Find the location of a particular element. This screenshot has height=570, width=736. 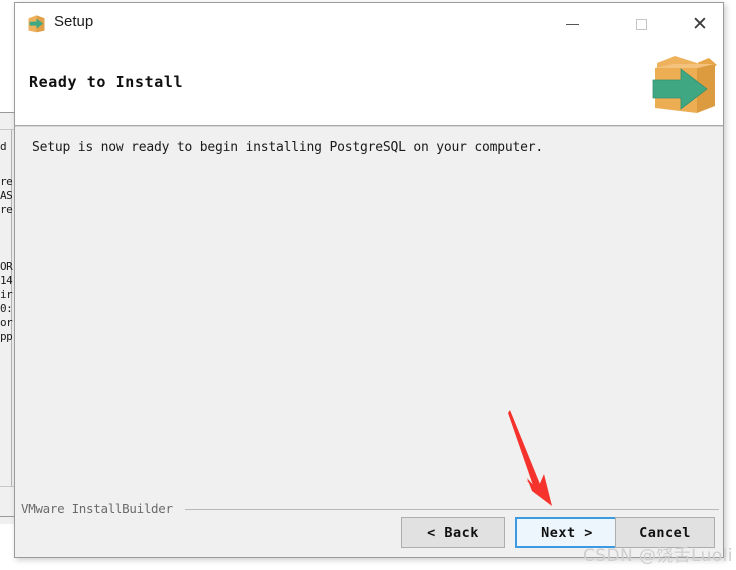

background-text-fragment: pp is located at coordinates (6, 336).